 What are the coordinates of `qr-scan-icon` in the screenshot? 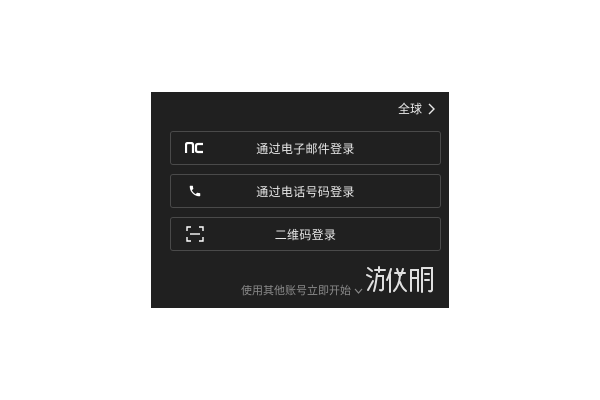 It's located at (195, 234).